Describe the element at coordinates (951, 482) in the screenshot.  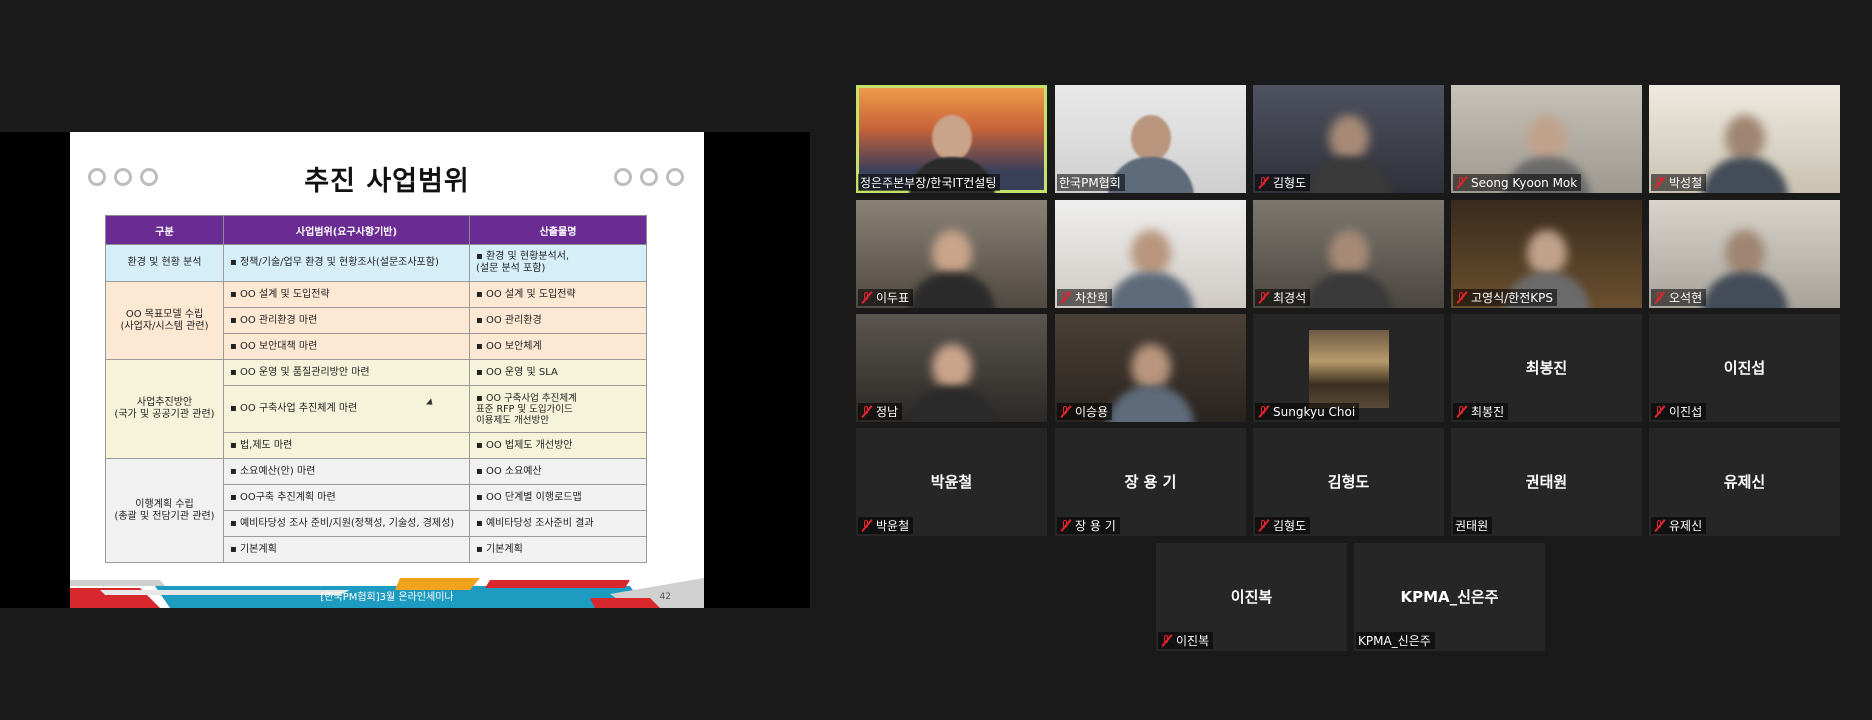
I see `participant-tile: 박윤철 박윤철` at that location.